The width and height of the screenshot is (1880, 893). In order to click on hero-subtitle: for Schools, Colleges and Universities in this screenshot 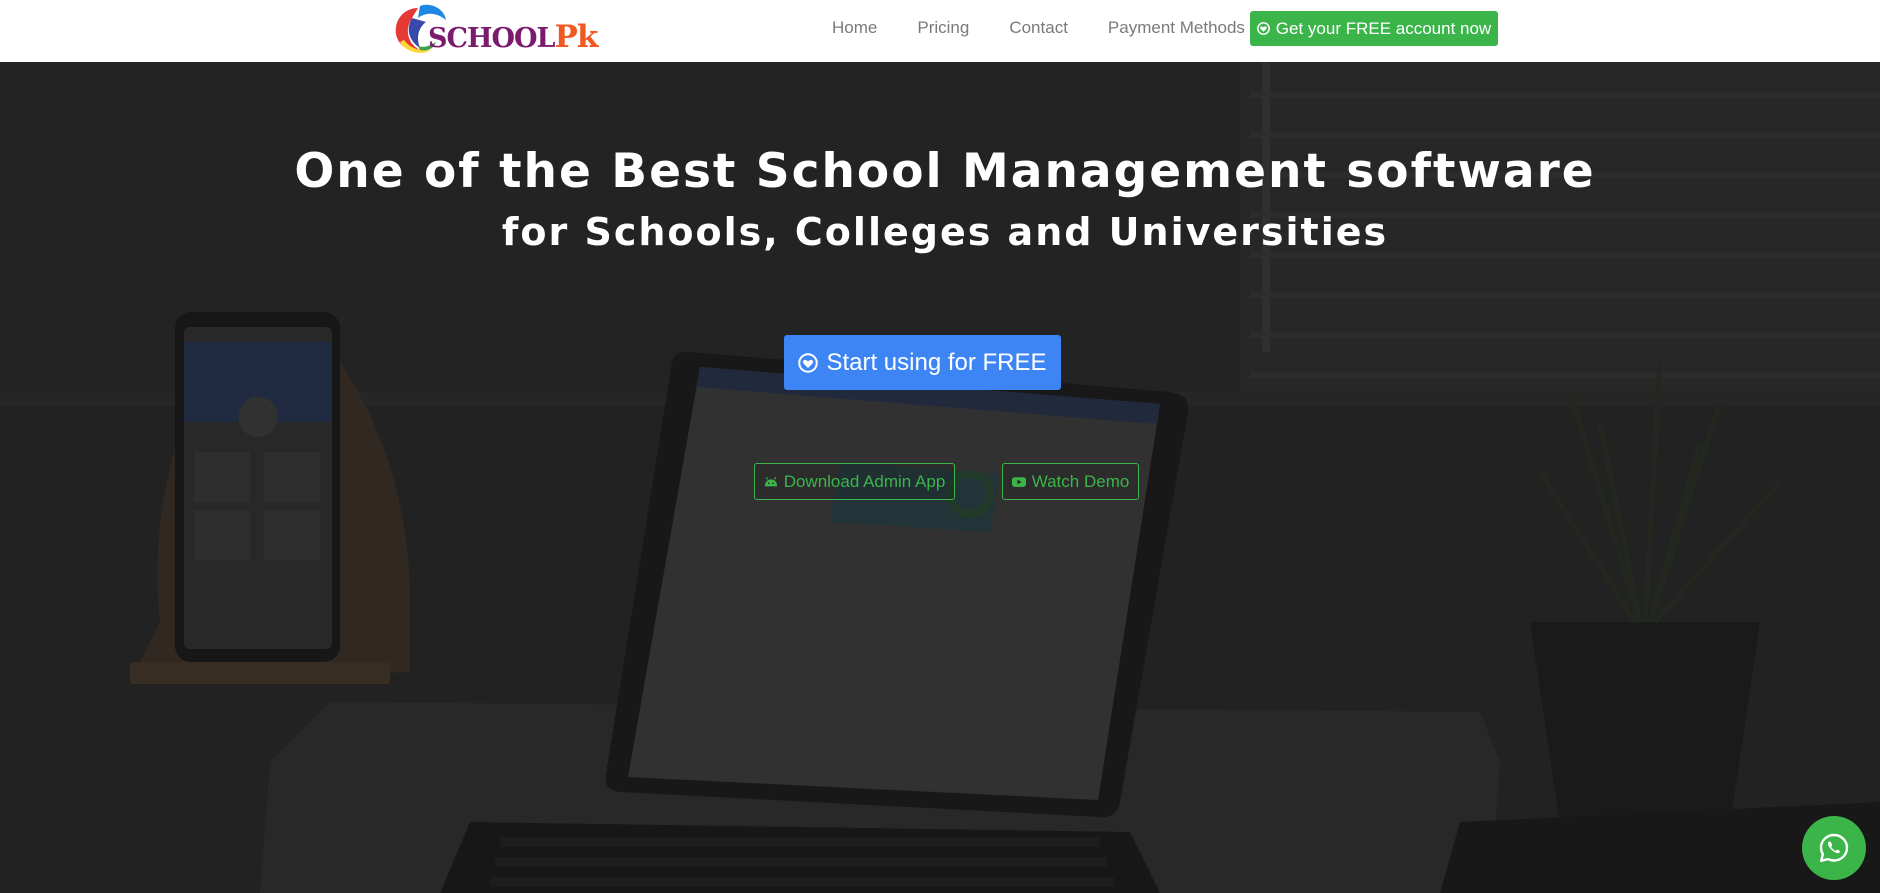, I will do `click(945, 232)`.